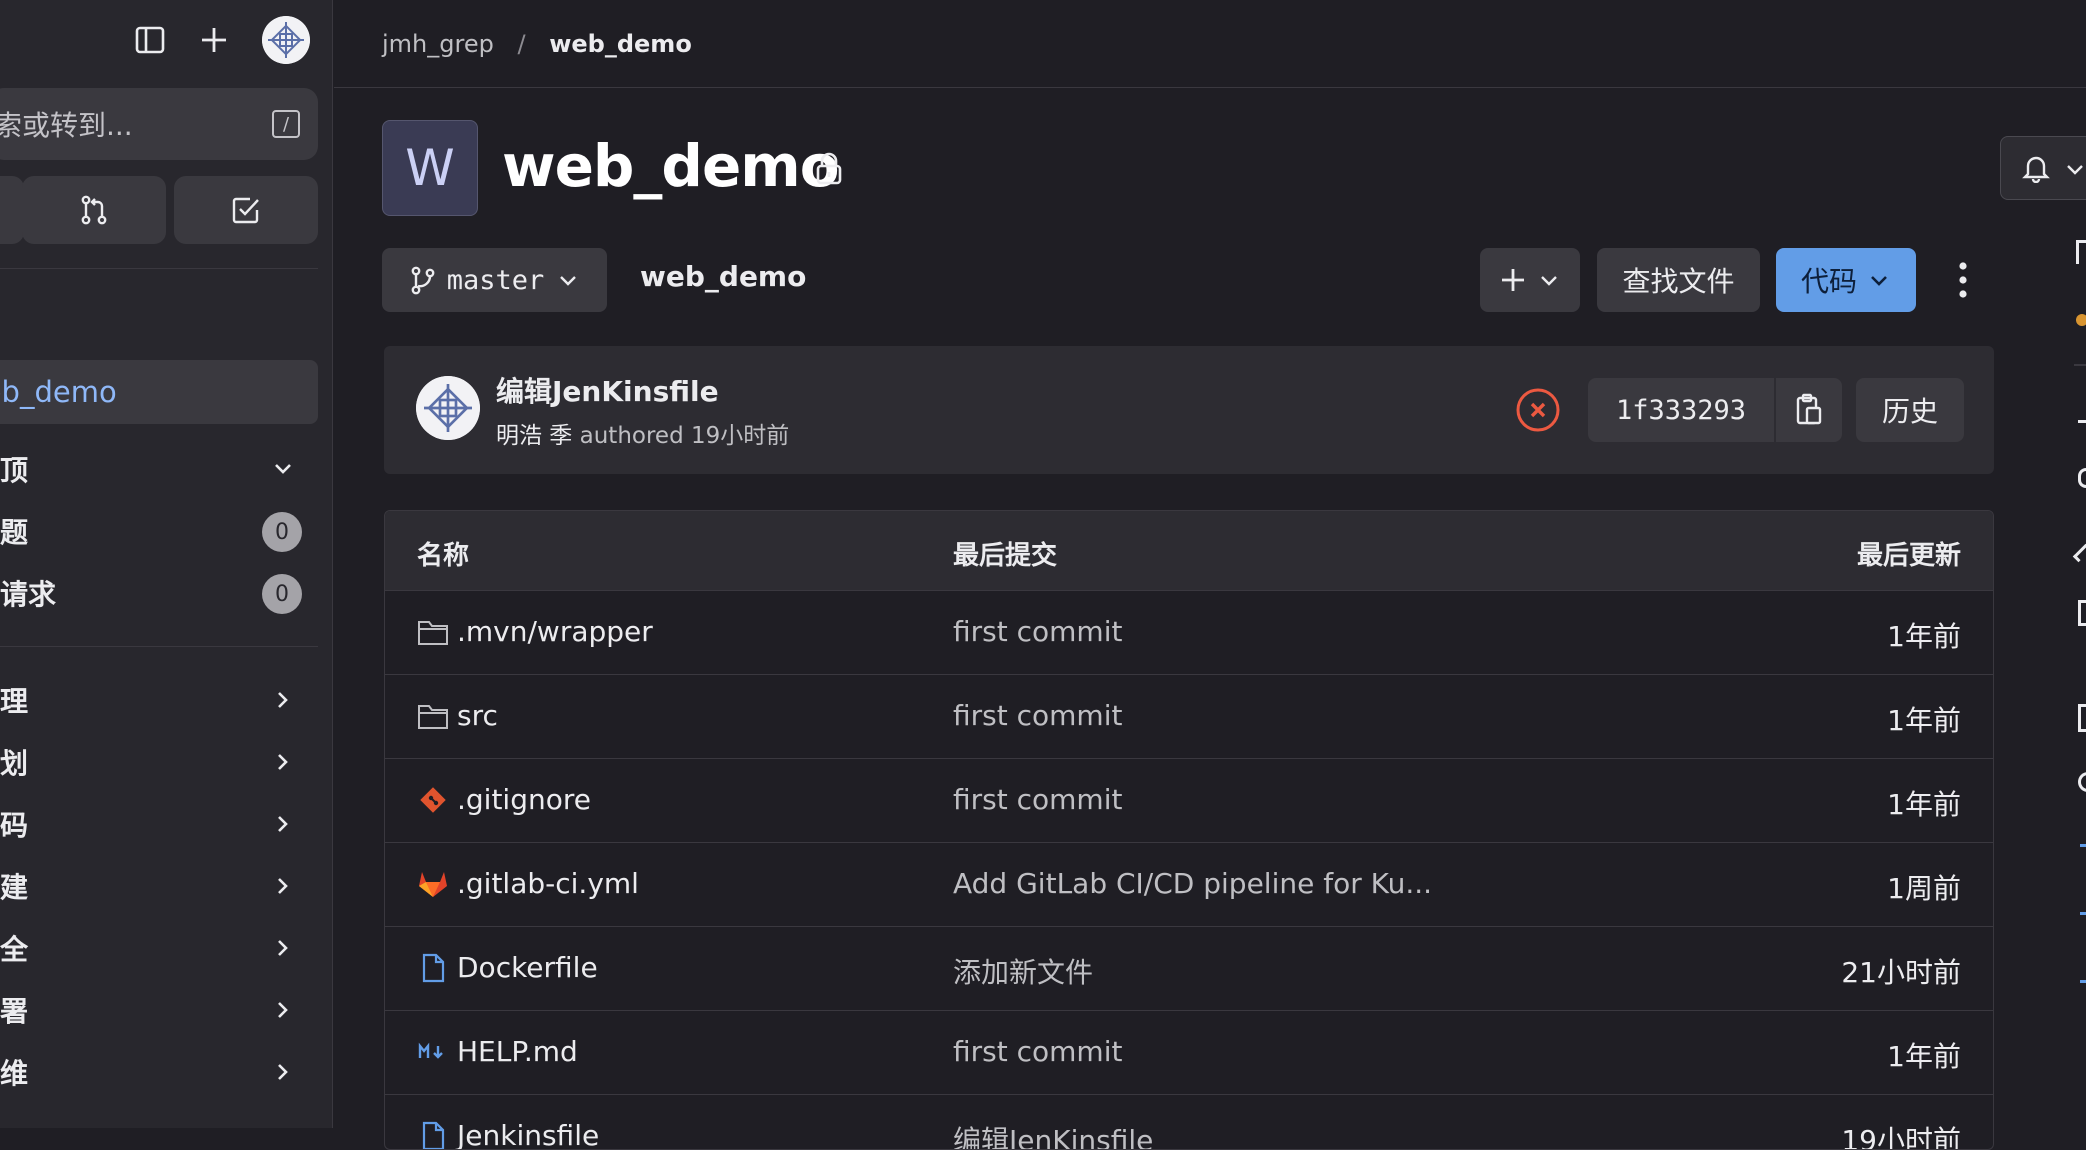  Describe the element at coordinates (2082, 478) in the screenshot. I see `branches-icon` at that location.